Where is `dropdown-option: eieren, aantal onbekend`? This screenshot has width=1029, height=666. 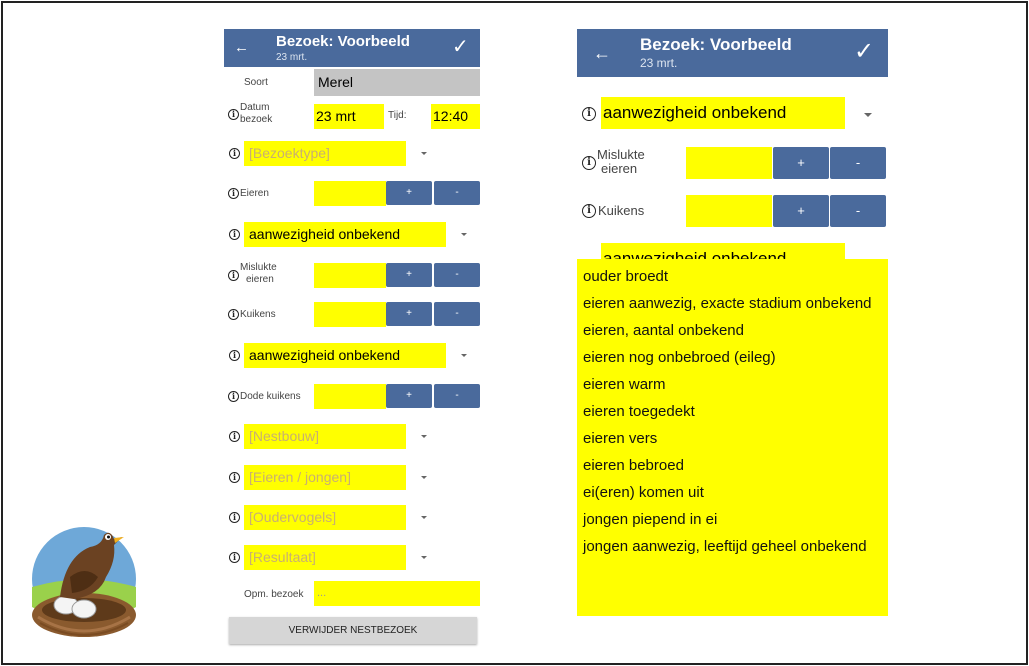
dropdown-option: eieren, aantal onbekend is located at coordinates (732, 326).